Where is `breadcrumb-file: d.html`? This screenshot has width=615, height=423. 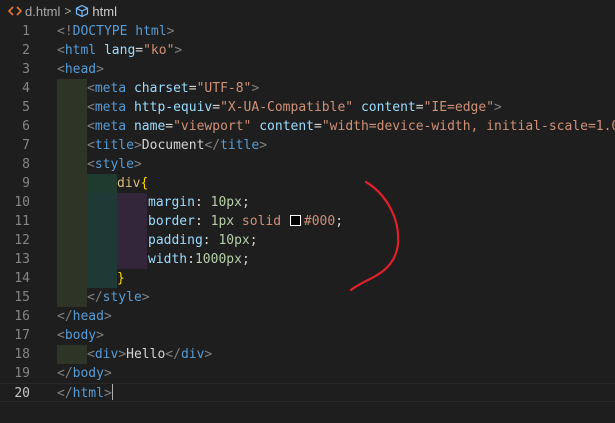 breadcrumb-file: d.html is located at coordinates (42, 11).